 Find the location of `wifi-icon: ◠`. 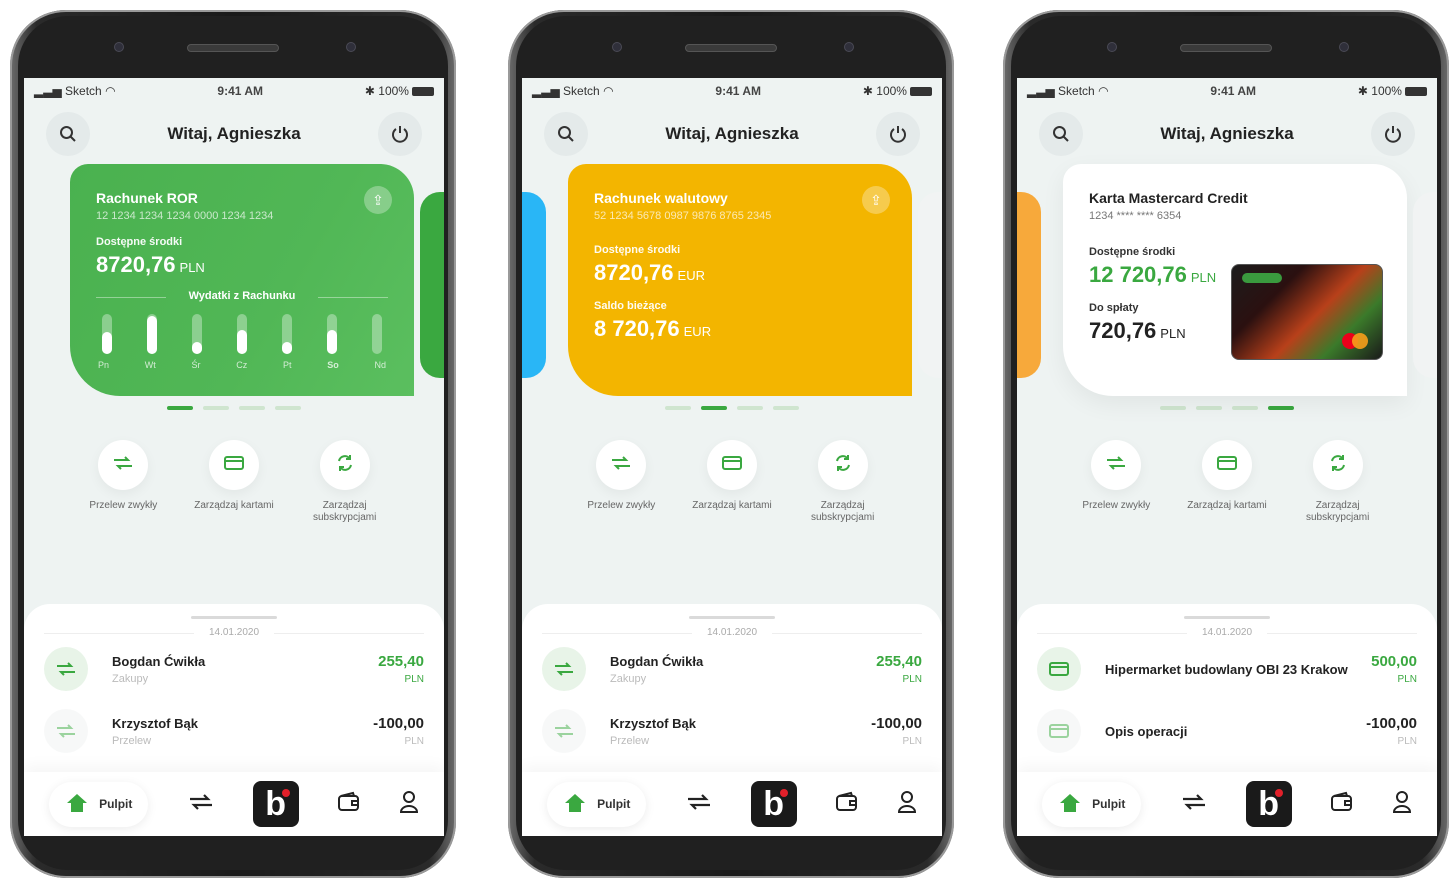

wifi-icon: ◠ is located at coordinates (1103, 91).